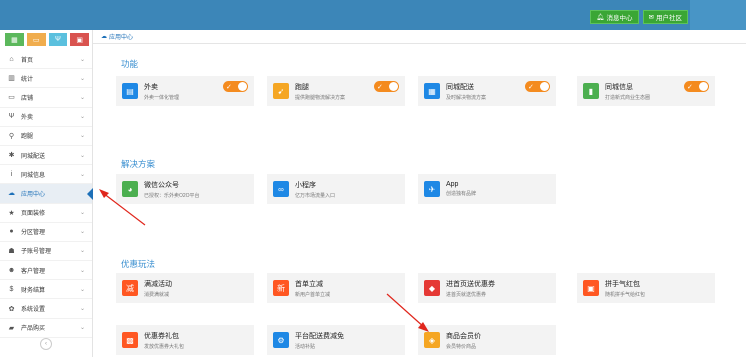 This screenshot has width=746, height=357. What do you see at coordinates (463, 336) in the screenshot?
I see `card-title: 商品会员价` at bounding box center [463, 336].